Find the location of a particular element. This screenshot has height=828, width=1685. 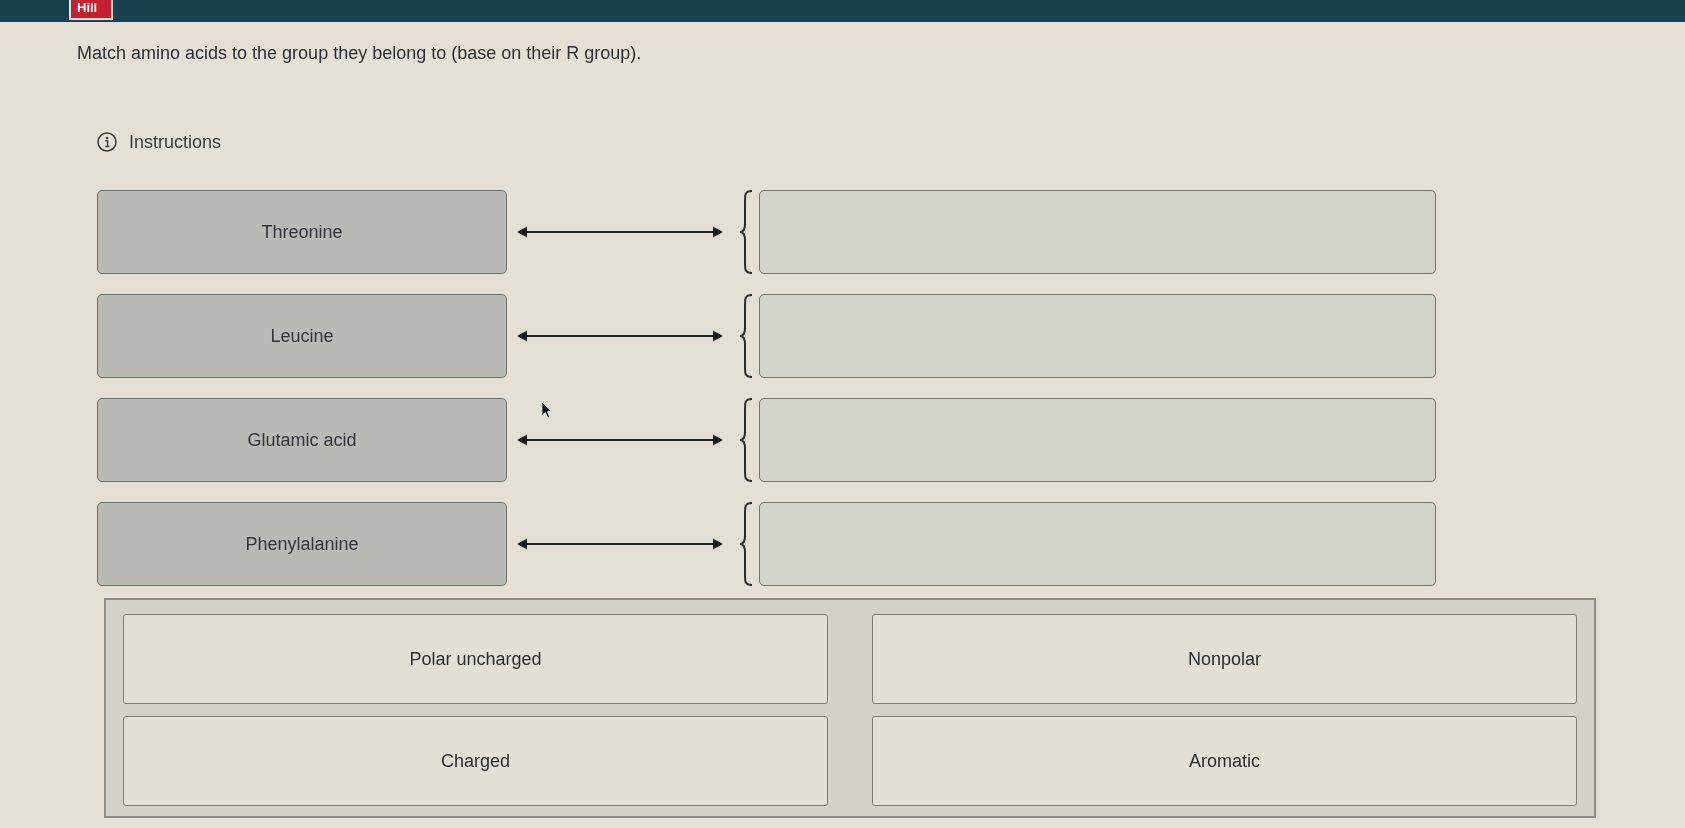

amino-acid-card: Leucine is located at coordinates (302, 336).